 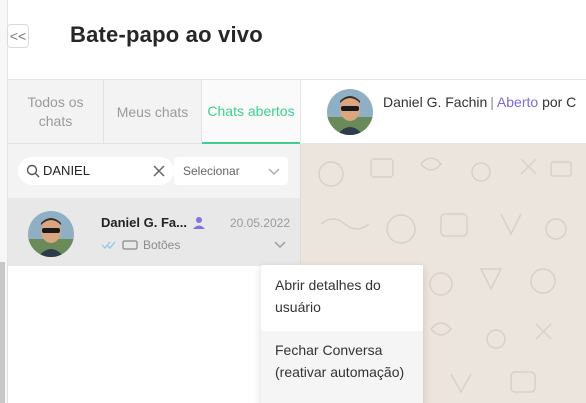 What do you see at coordinates (159, 171) in the screenshot?
I see `clear-icon` at bounding box center [159, 171].